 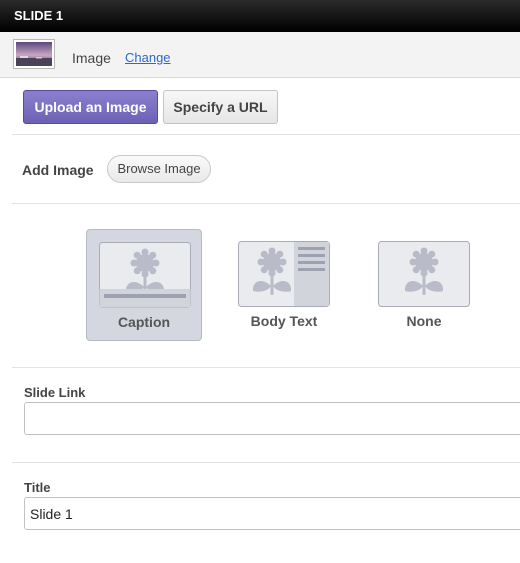 What do you see at coordinates (39, 15) in the screenshot?
I see `slide-title: SLIDE 1` at bounding box center [39, 15].